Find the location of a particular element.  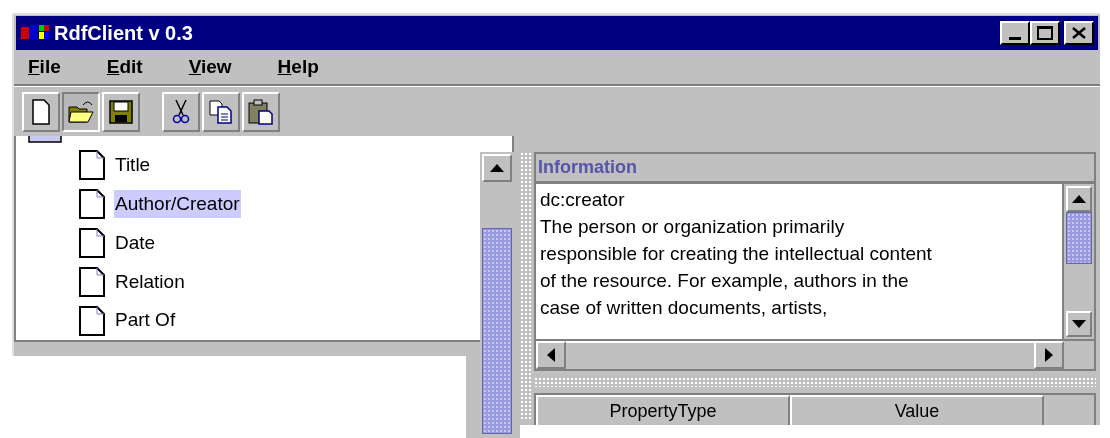

property-term: dc:creator is located at coordinates (583, 200).